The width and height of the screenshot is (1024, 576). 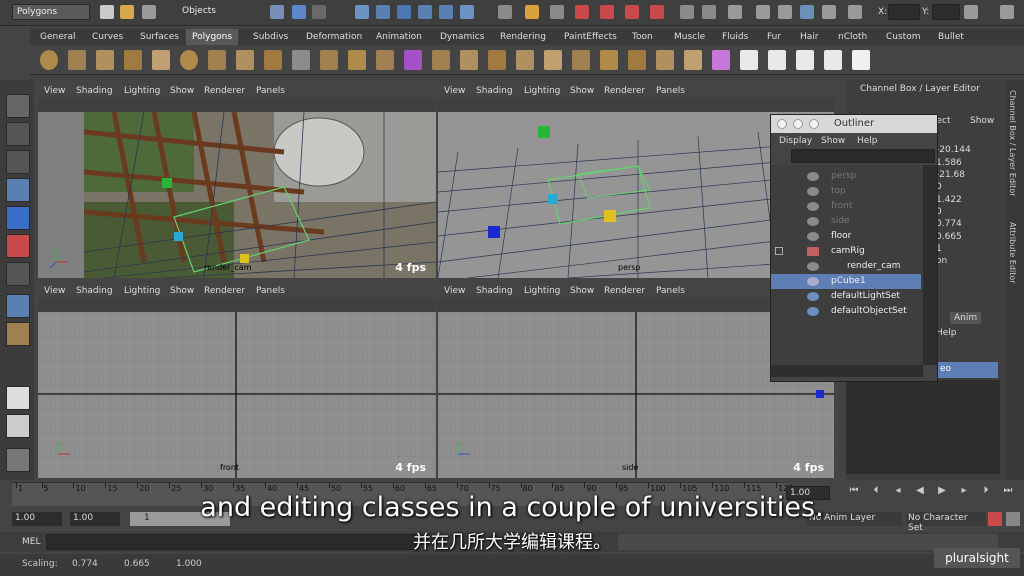 What do you see at coordinates (221, 13) in the screenshot?
I see `selection-mode-label: Objects` at bounding box center [221, 13].